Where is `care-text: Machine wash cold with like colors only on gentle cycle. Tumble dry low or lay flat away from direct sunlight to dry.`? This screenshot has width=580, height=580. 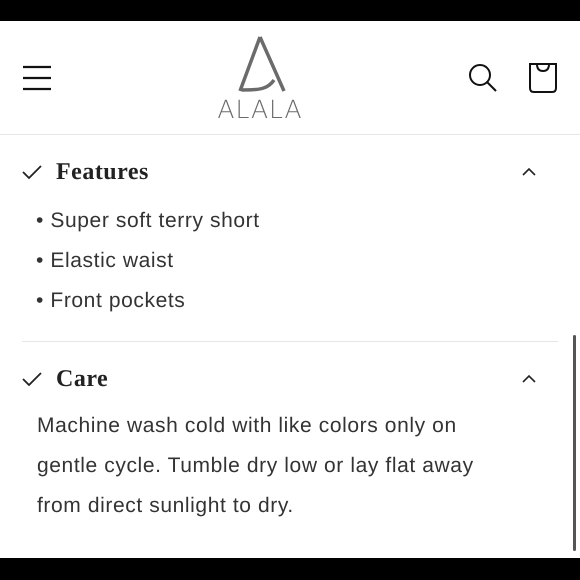
care-text: Machine wash cold with like colors only on gentle cycle. Tumble dry low or lay flat away from direct sunlight to dry. is located at coordinates (255, 466).